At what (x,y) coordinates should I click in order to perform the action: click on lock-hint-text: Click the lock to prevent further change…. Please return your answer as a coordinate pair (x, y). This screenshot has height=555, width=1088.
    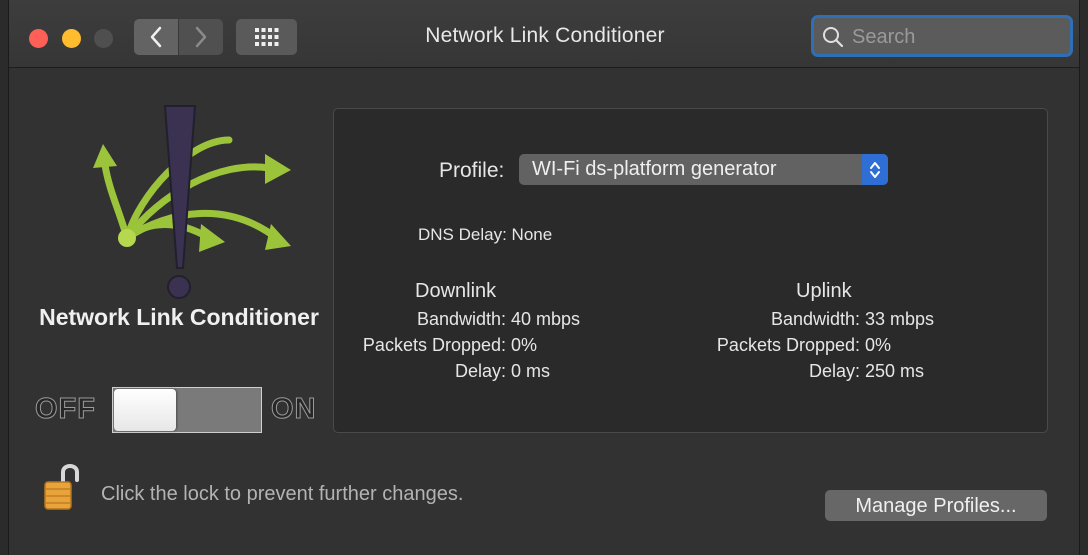
    Looking at the image, I should click on (282, 494).